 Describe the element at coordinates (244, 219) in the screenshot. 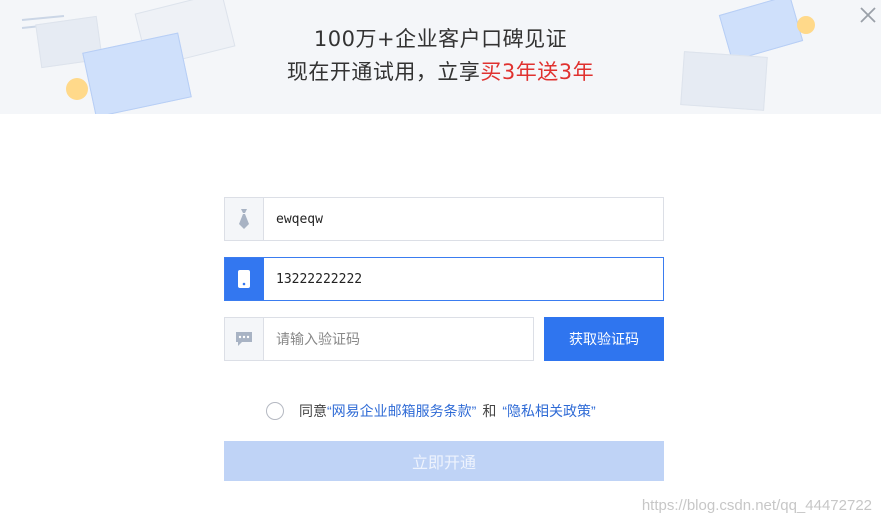

I see `tie-icon` at that location.